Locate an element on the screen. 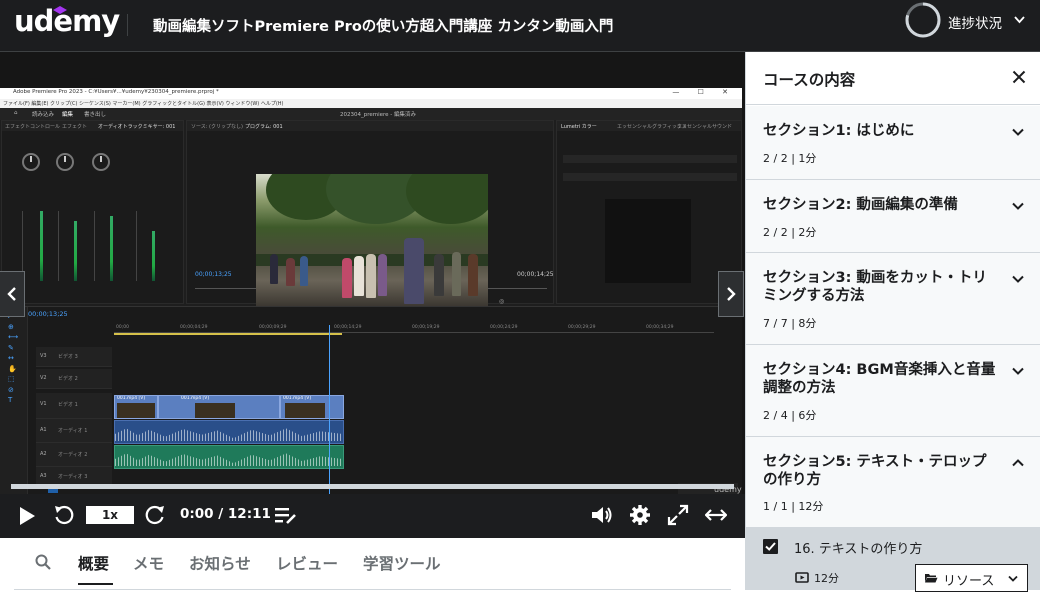  tab-notes: メモ is located at coordinates (148, 563).